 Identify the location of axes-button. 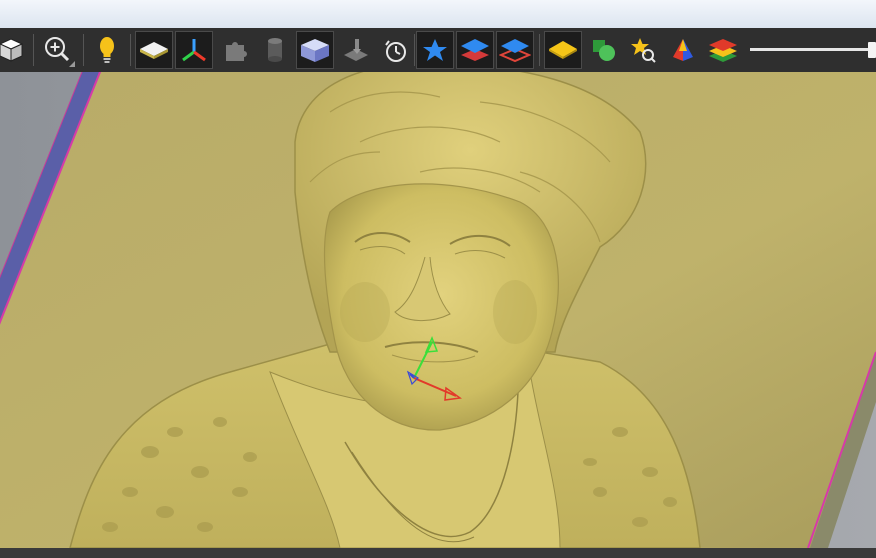
(194, 50).